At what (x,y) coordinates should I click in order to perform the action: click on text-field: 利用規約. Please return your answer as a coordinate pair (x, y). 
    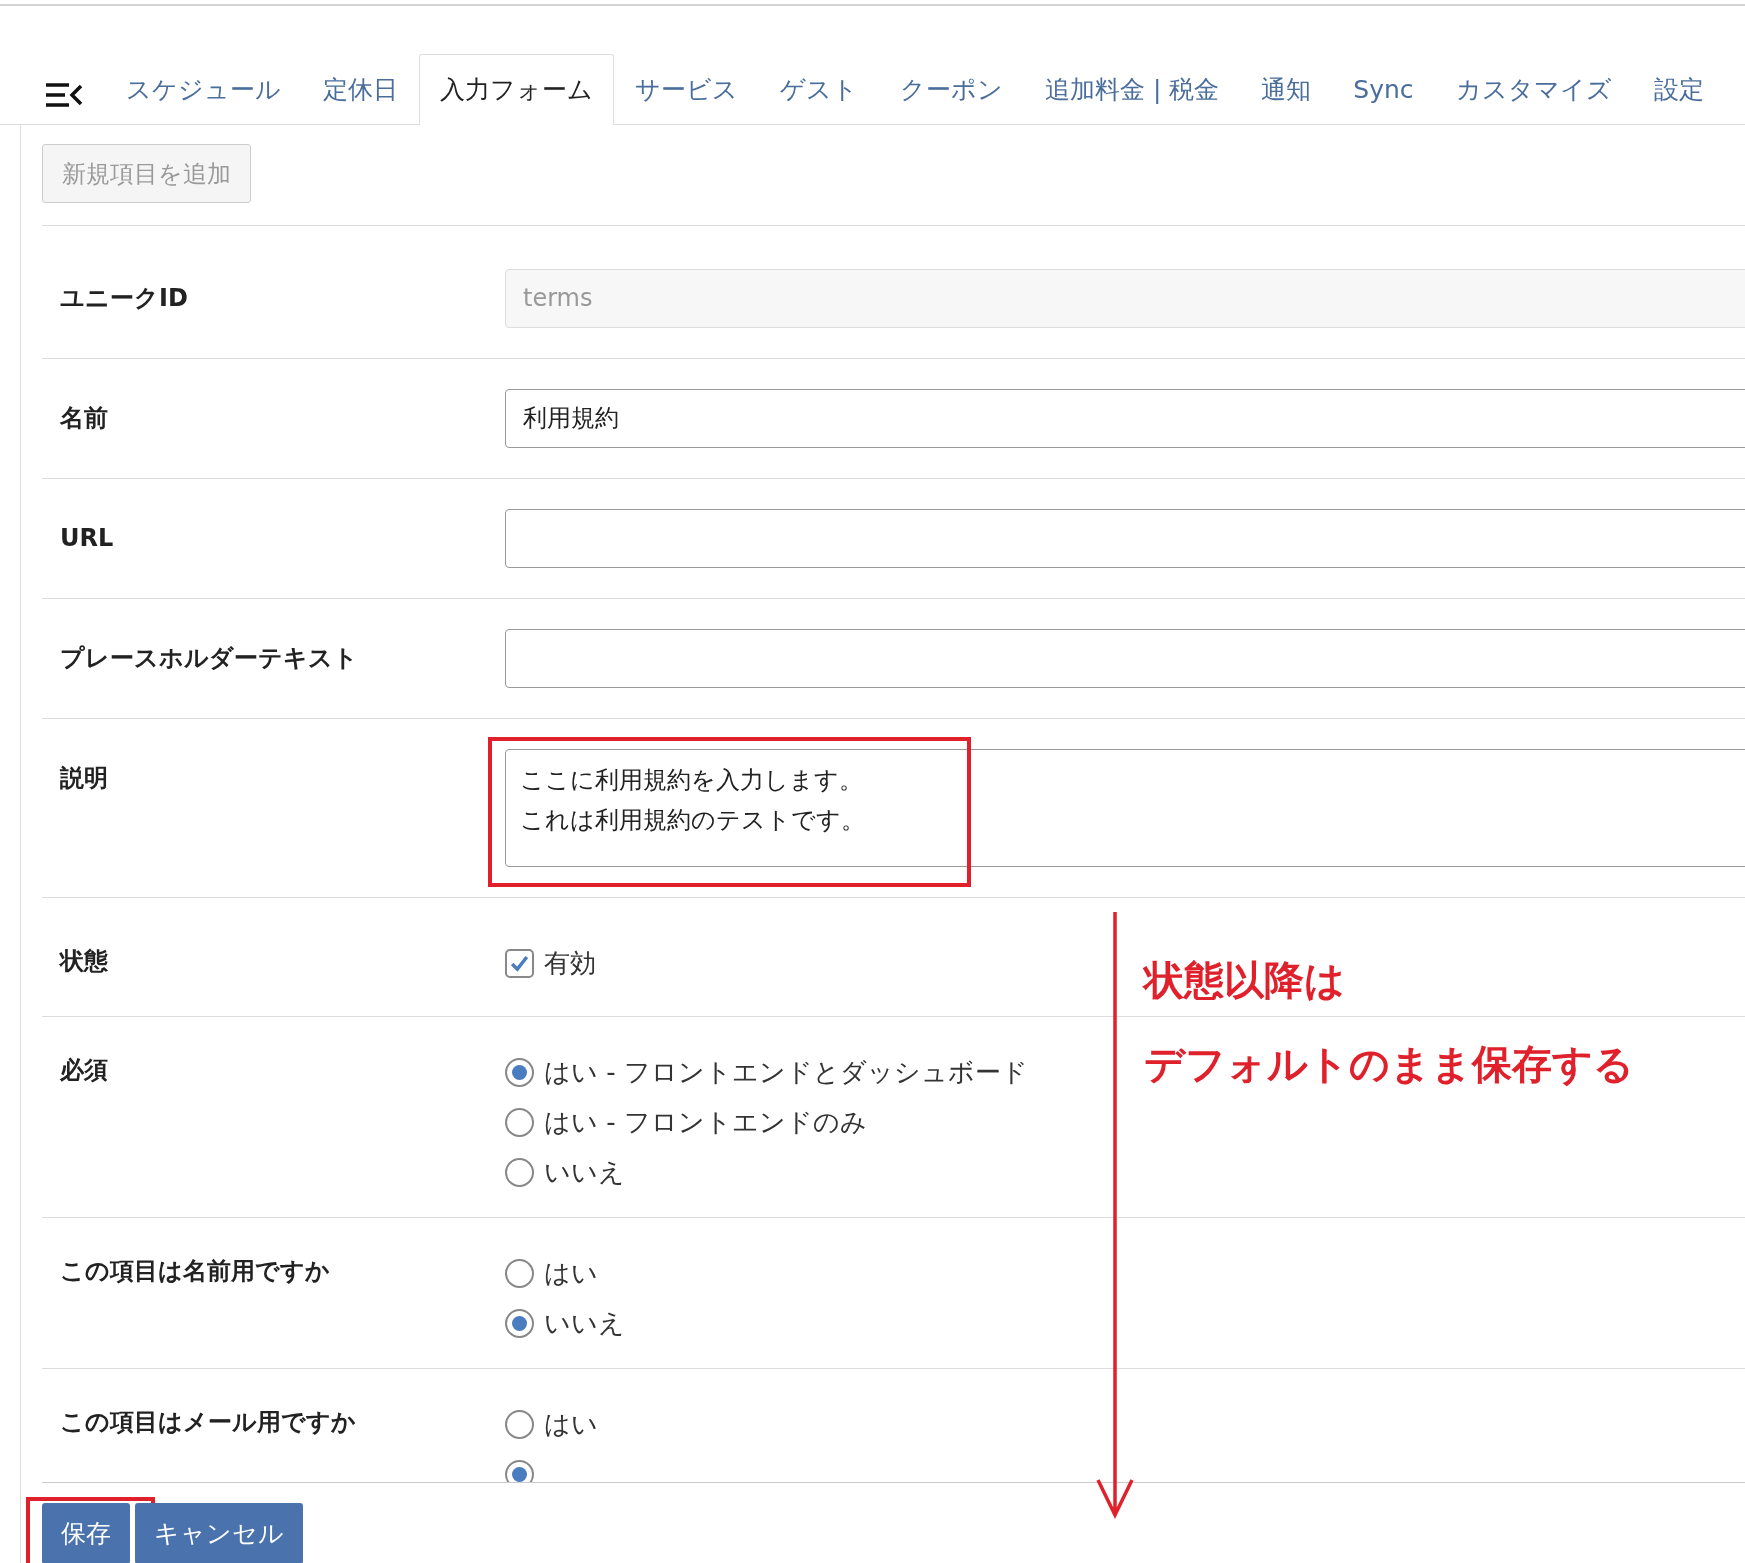
    Looking at the image, I should click on (1125, 418).